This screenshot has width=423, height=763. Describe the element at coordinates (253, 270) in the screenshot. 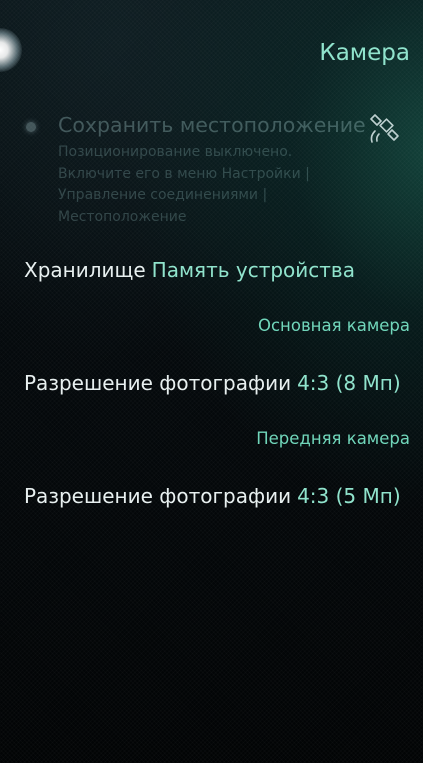

I see `storage-value: Память устройства` at that location.